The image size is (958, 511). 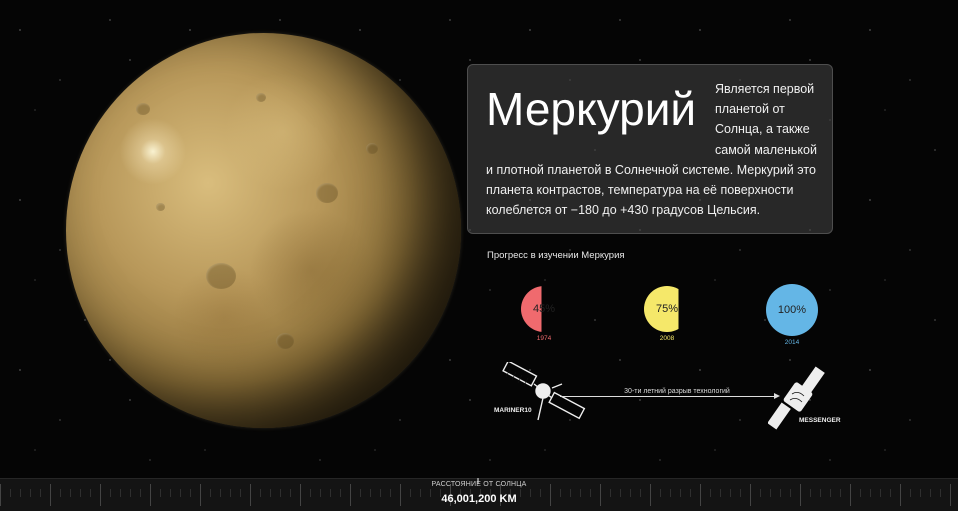 What do you see at coordinates (479, 484) in the screenshot?
I see `distance-label: РАССТОЯНИЕ ОТ СОЛНЦА` at bounding box center [479, 484].